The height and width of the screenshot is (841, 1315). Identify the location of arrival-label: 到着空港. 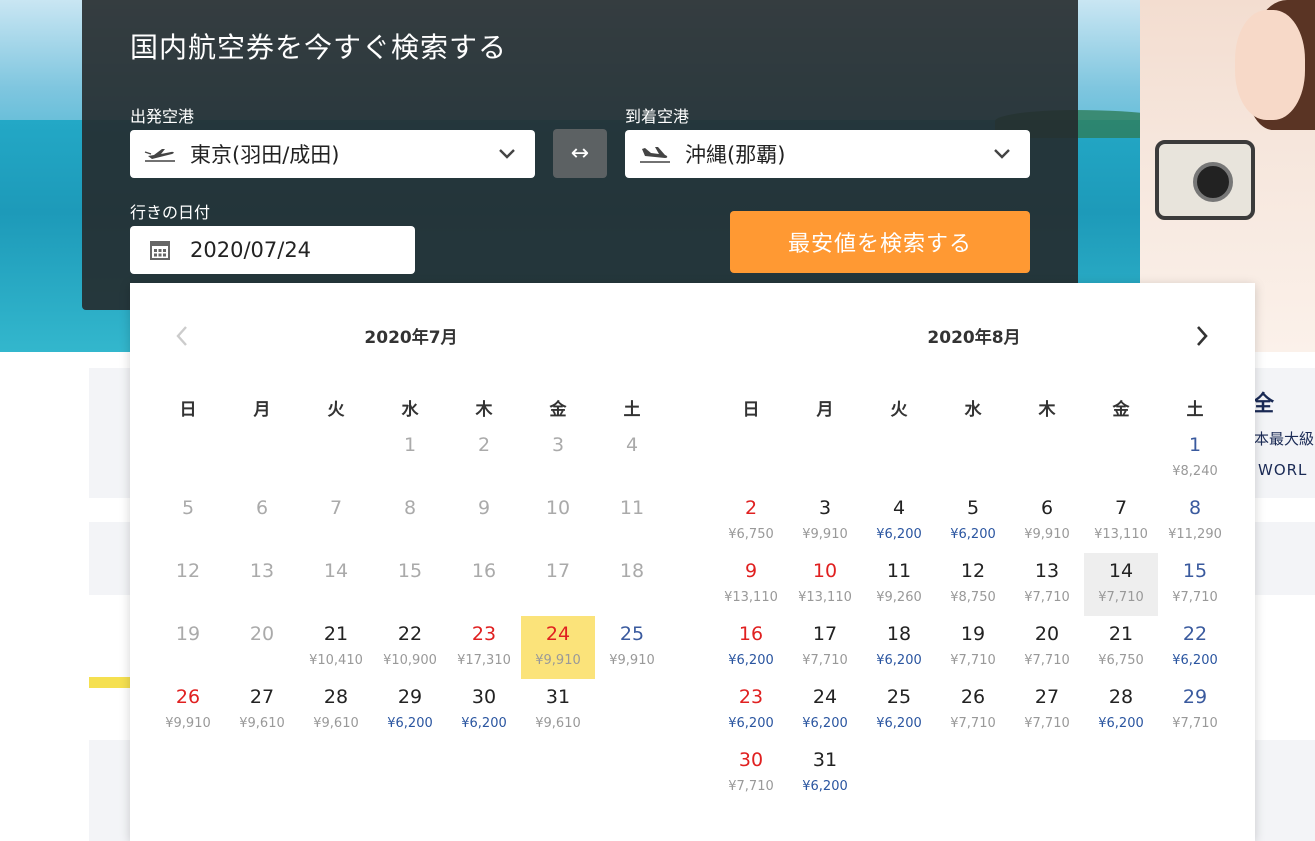
(657, 116).